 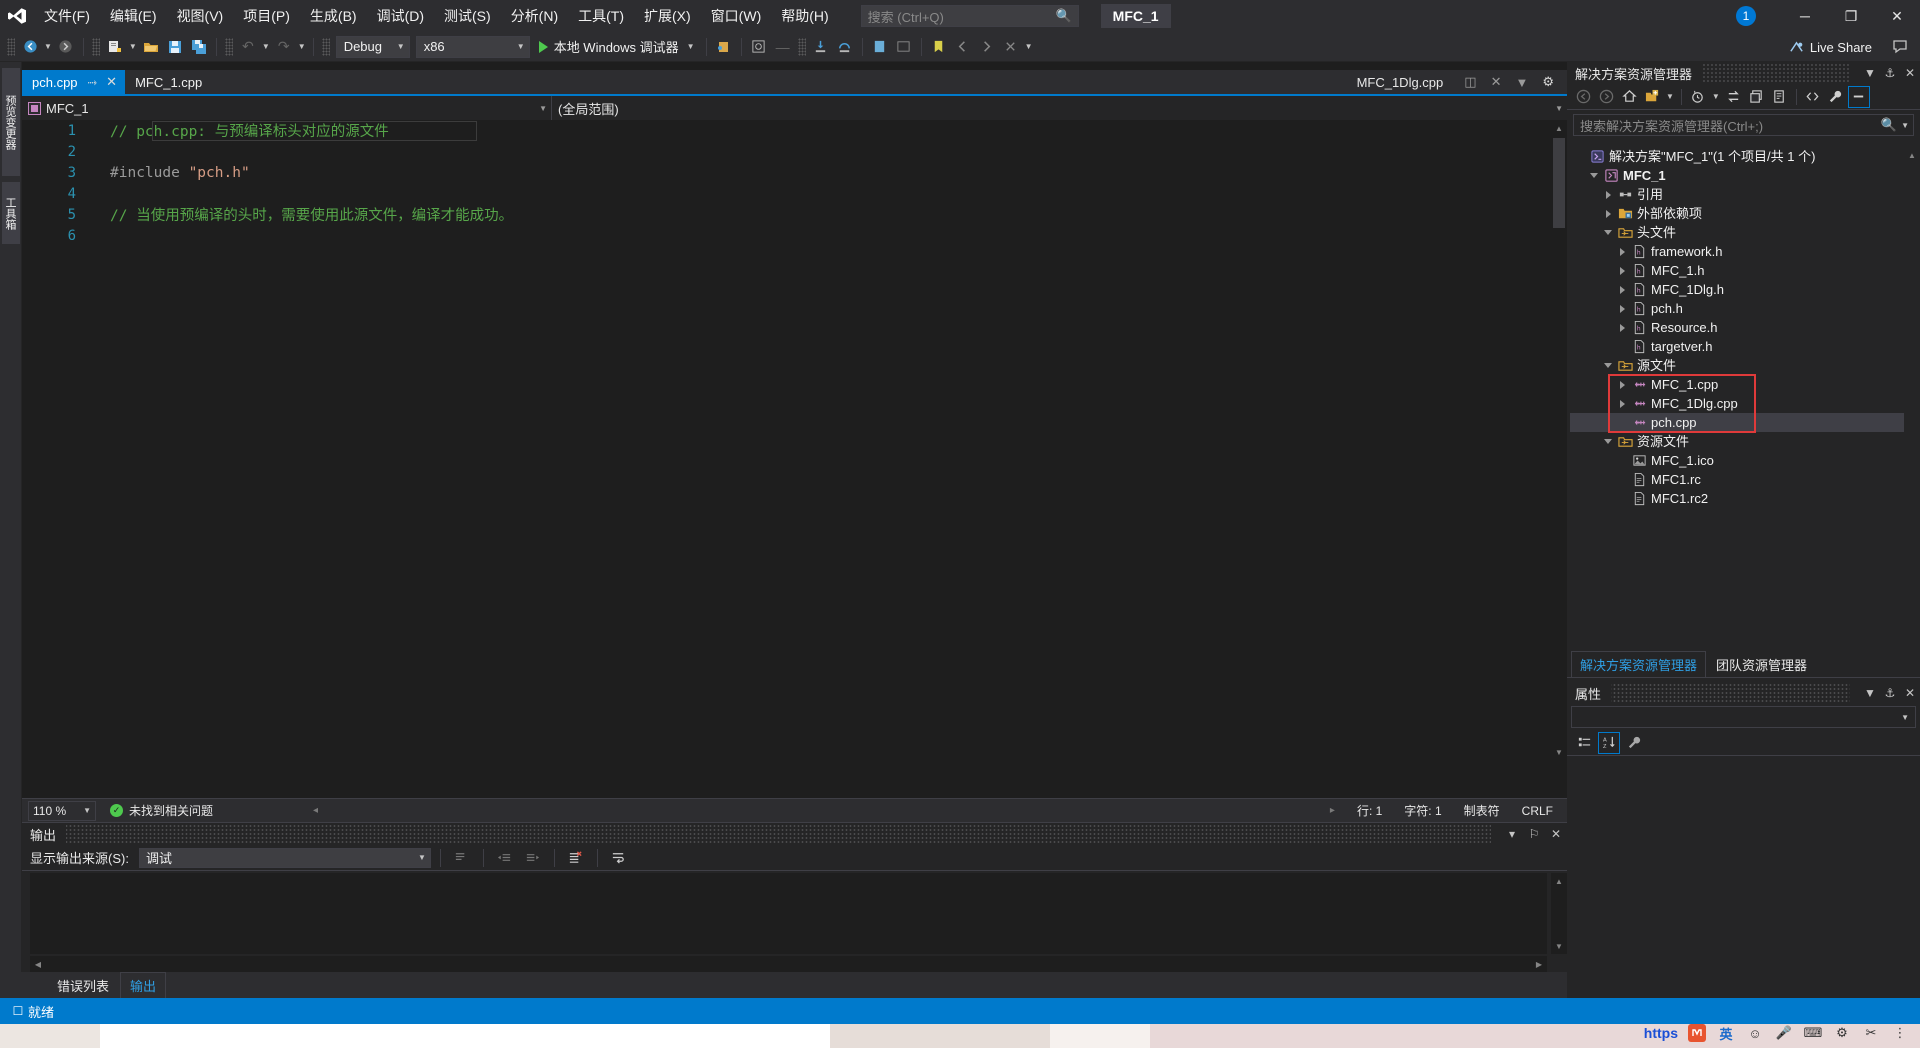 What do you see at coordinates (199, 47) in the screenshot?
I see `save-all-button` at bounding box center [199, 47].